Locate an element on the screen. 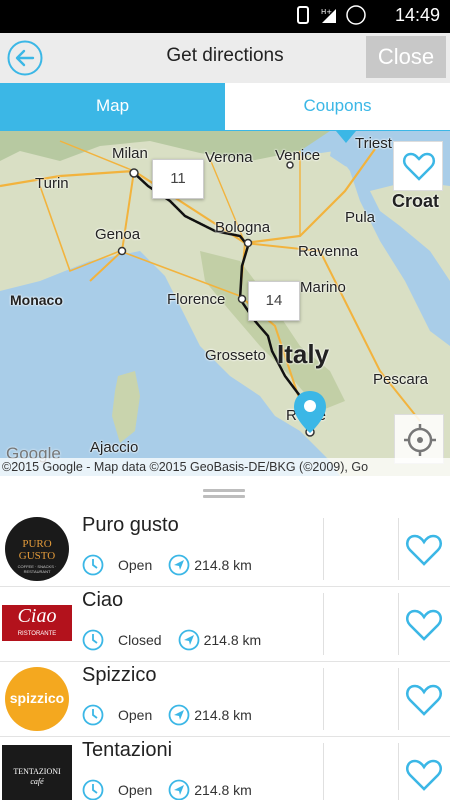 Image resolution: width=450 pixels, height=800 pixels. place-turin: Turin is located at coordinates (52, 183).